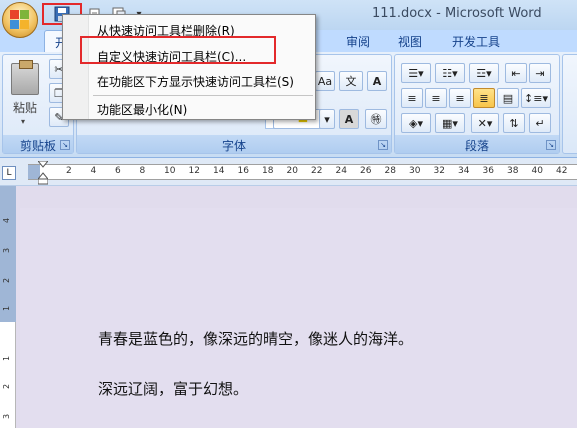 The height and width of the screenshot is (428, 577). Describe the element at coordinates (142, 109) in the screenshot. I see `menu-item-minimize-ribbon: 功能区最小化(N)` at that location.